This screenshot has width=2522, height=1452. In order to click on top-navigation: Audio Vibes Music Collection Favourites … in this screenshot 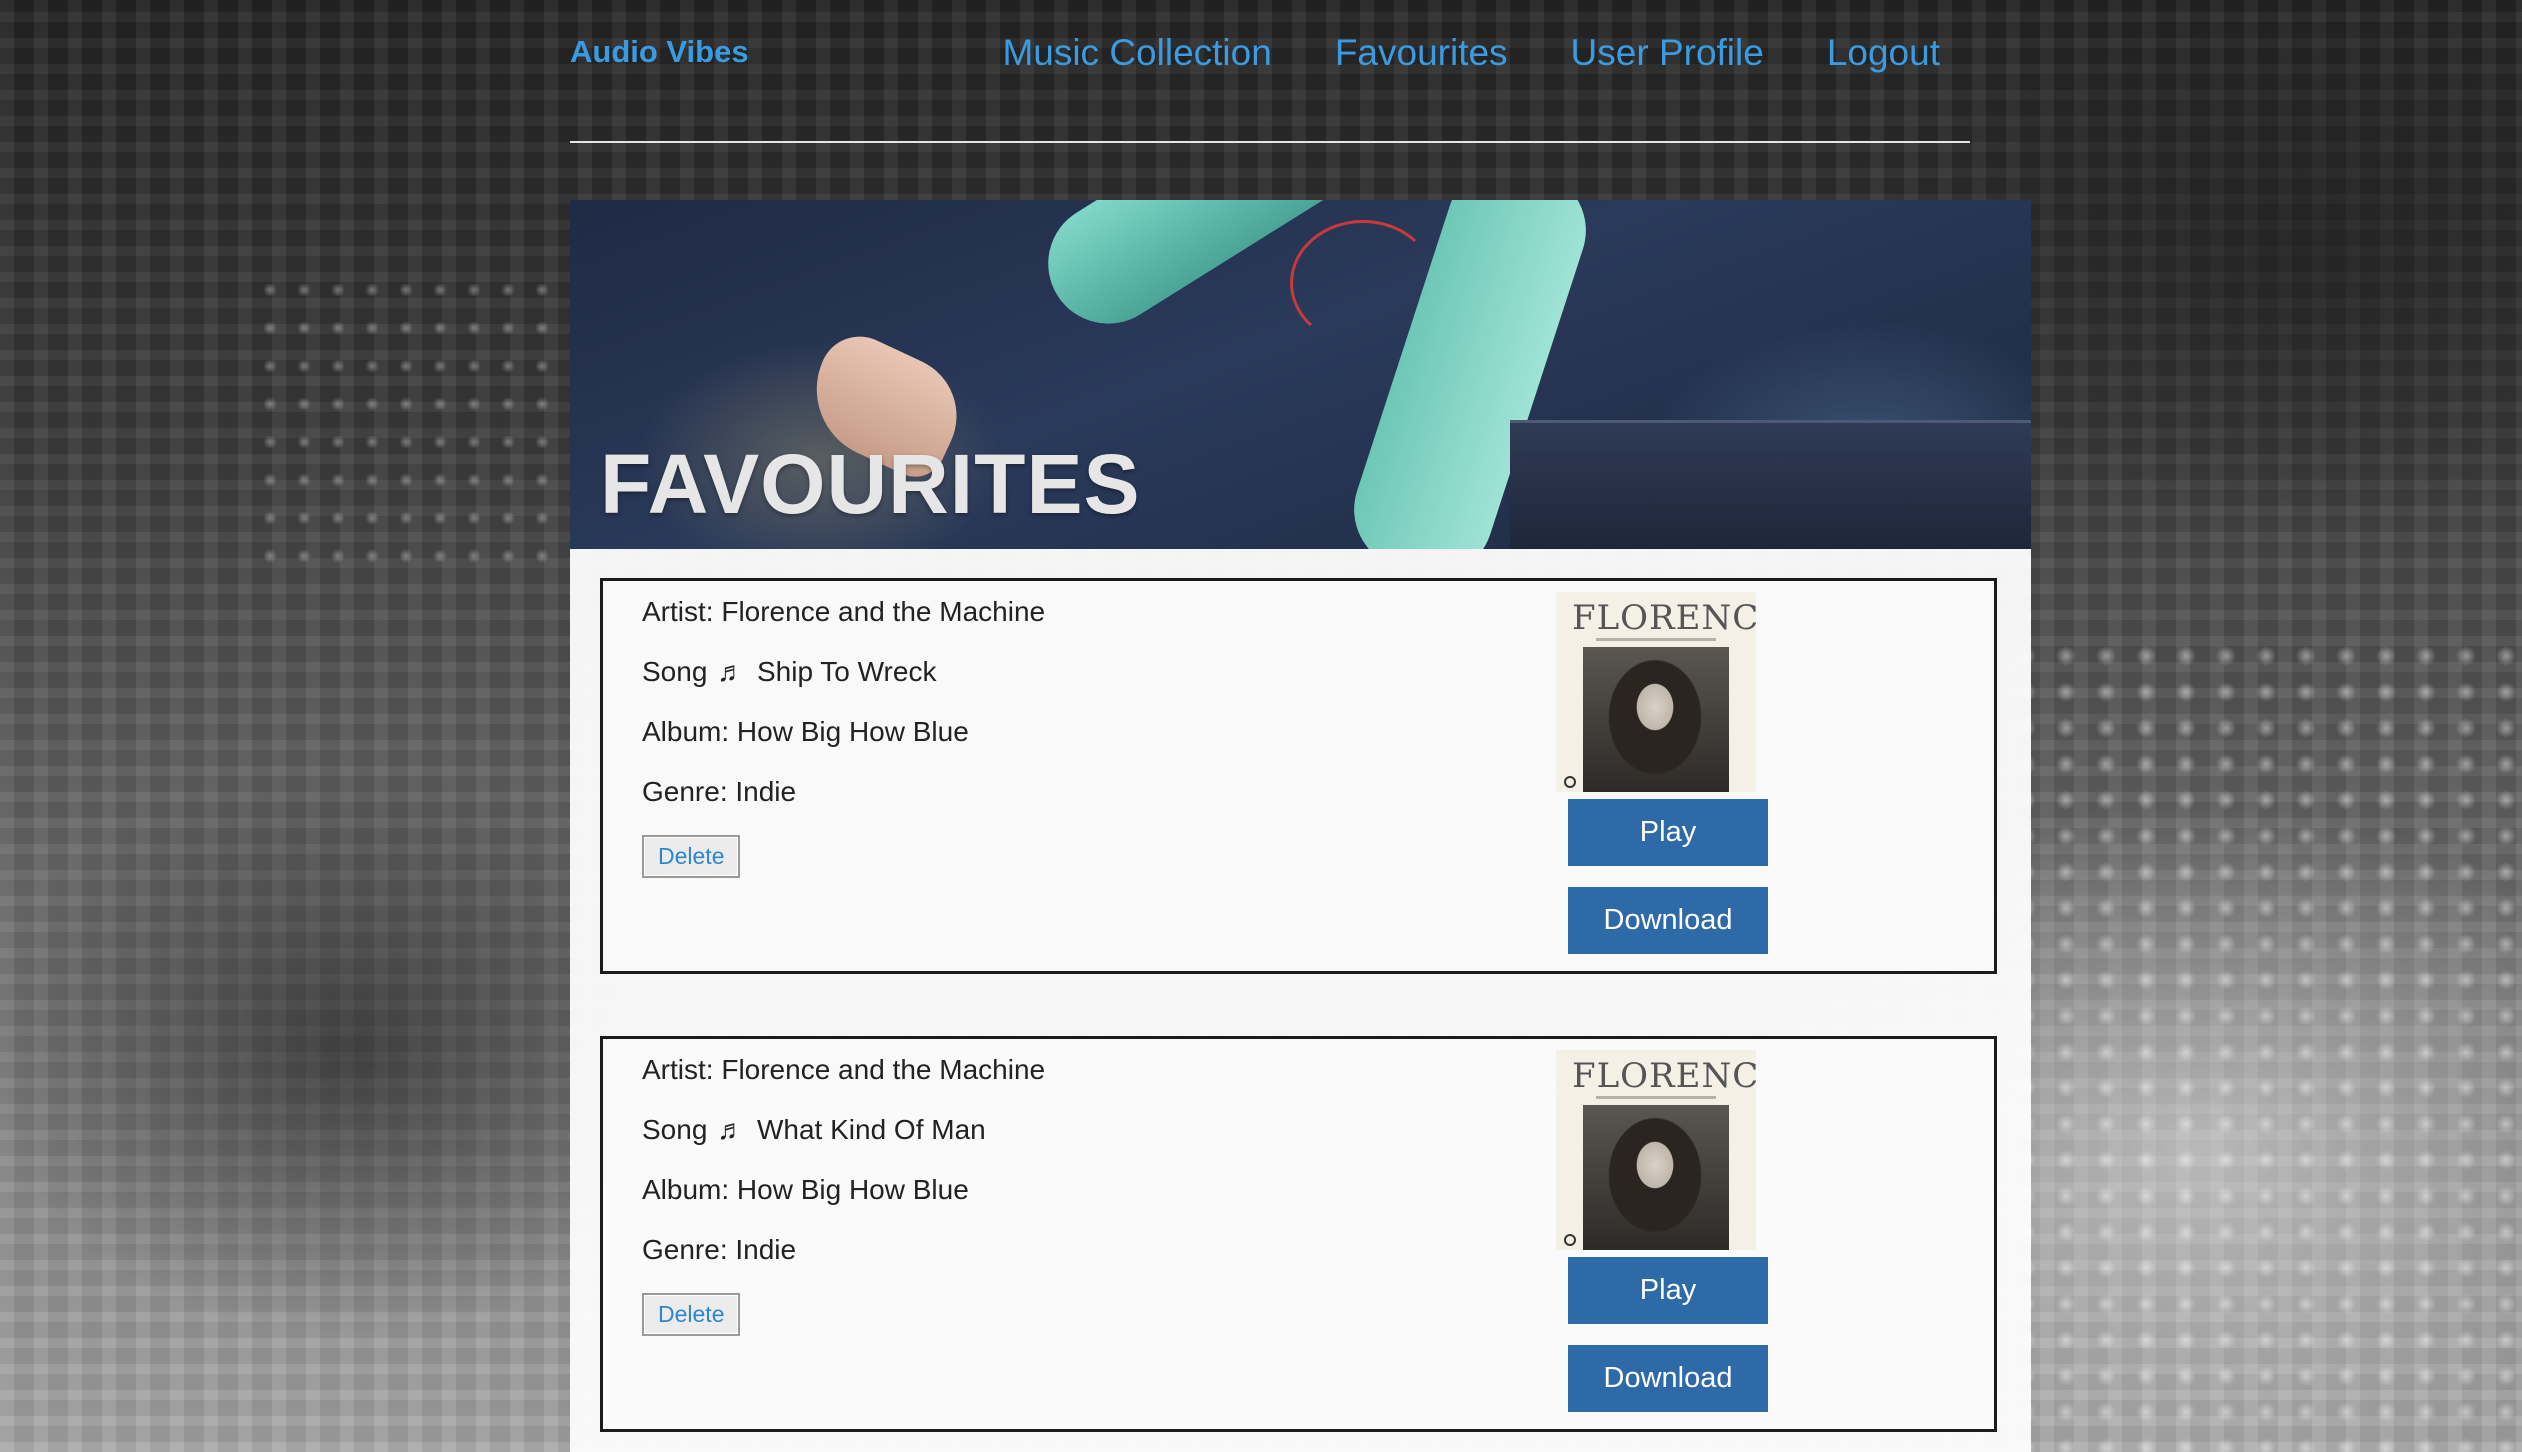, I will do `click(1270, 71)`.